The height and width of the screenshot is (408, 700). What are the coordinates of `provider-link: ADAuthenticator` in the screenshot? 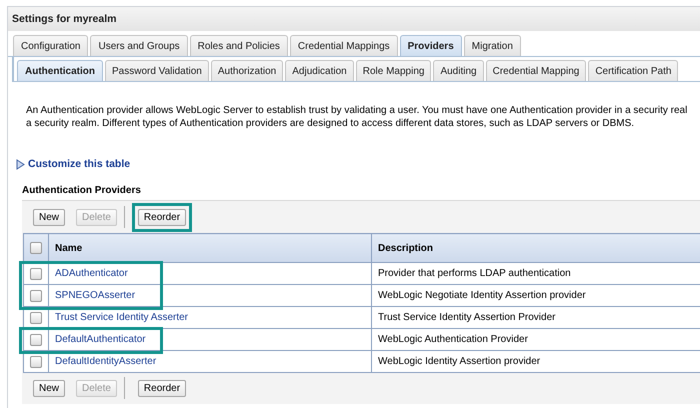 It's located at (91, 273).